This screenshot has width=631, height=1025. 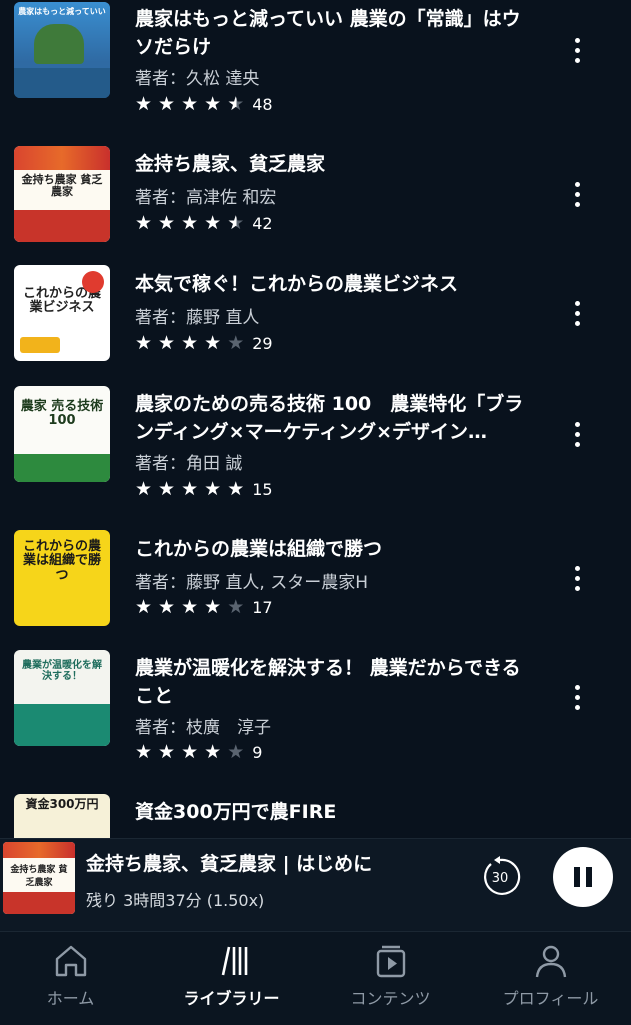 What do you see at coordinates (206, 198) in the screenshot?
I see `book-author: 著者：高津佐 和宏` at bounding box center [206, 198].